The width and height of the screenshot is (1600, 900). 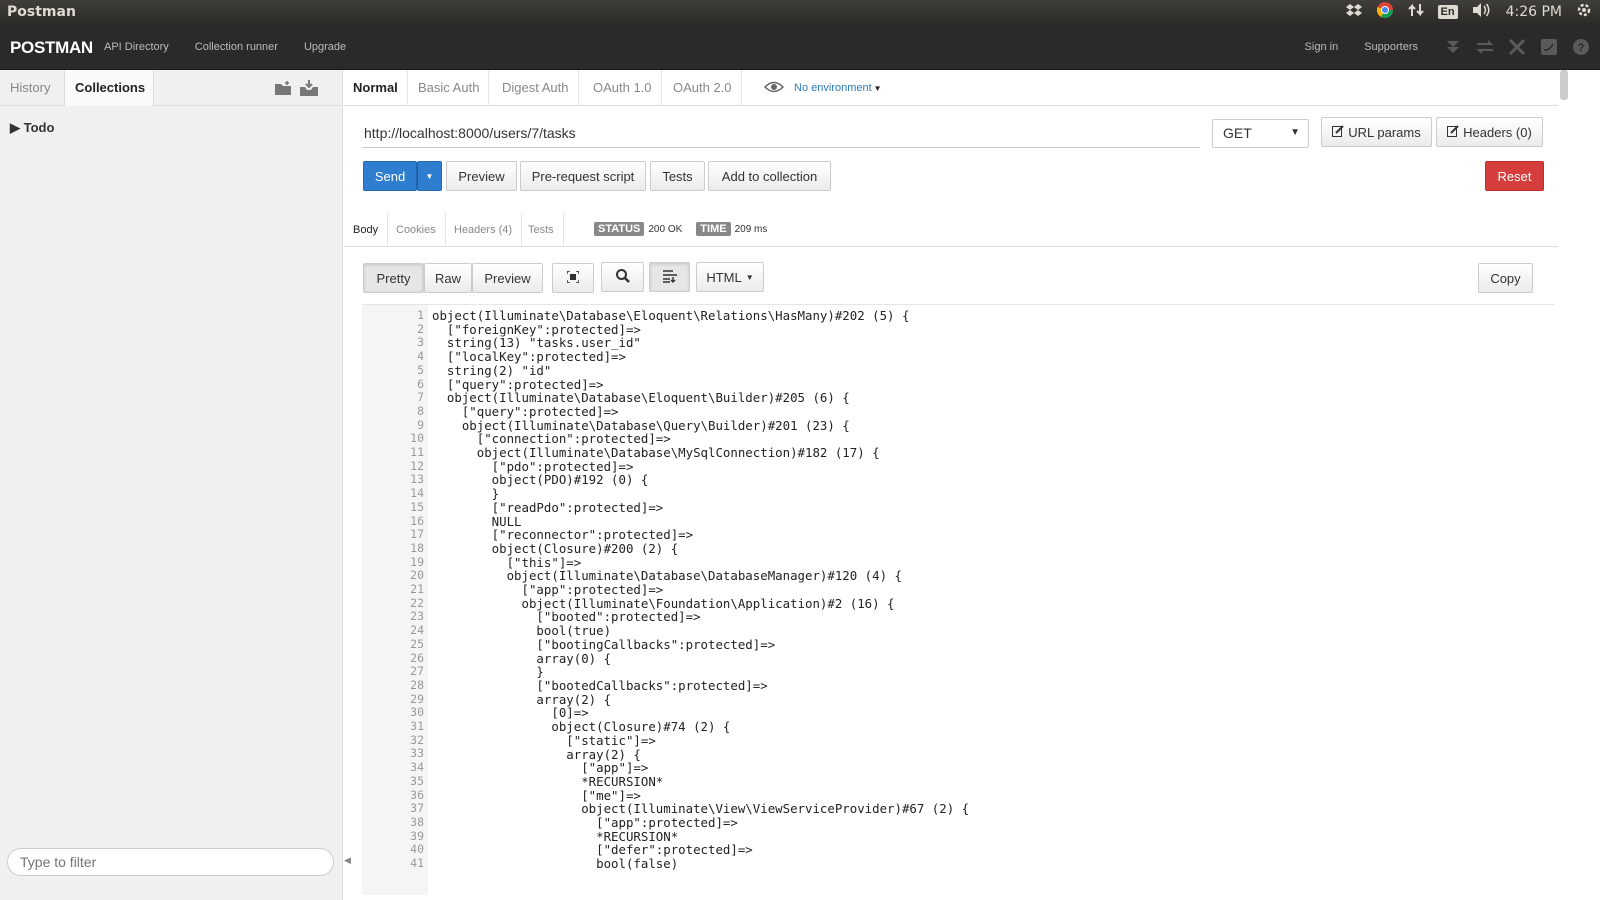 I want to click on nav-api-directory: API Directory, so click(x=136, y=47).